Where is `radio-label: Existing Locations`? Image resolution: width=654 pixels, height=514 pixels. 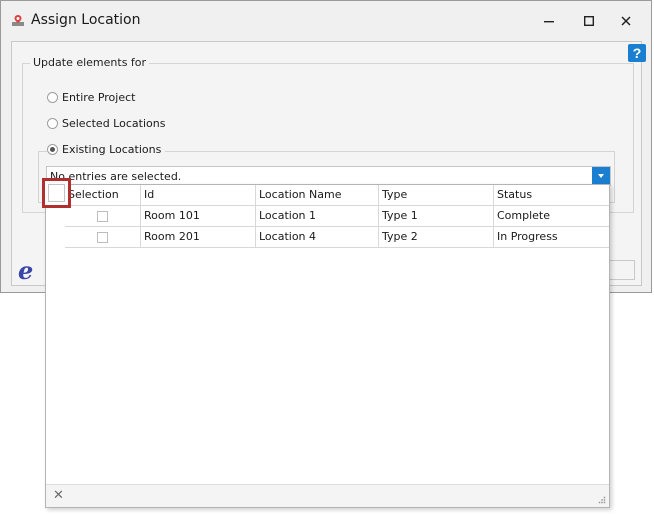
radio-label: Existing Locations is located at coordinates (112, 149).